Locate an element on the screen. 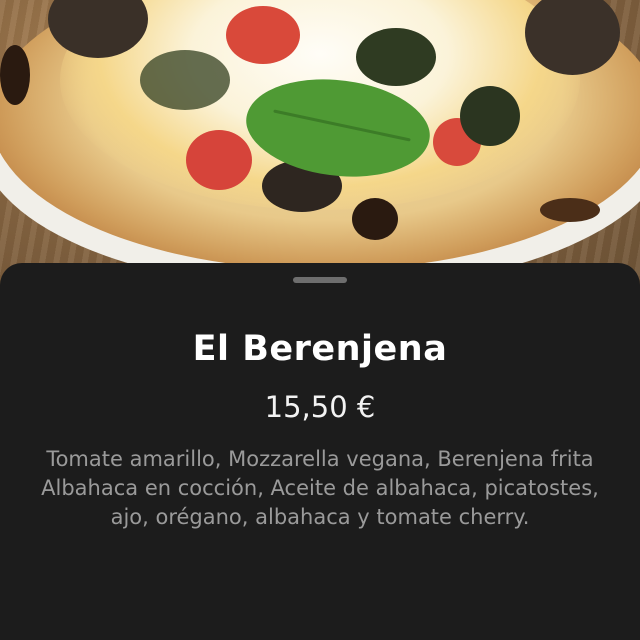 The width and height of the screenshot is (640, 640). product-title: El Berenjena is located at coordinates (320, 349).